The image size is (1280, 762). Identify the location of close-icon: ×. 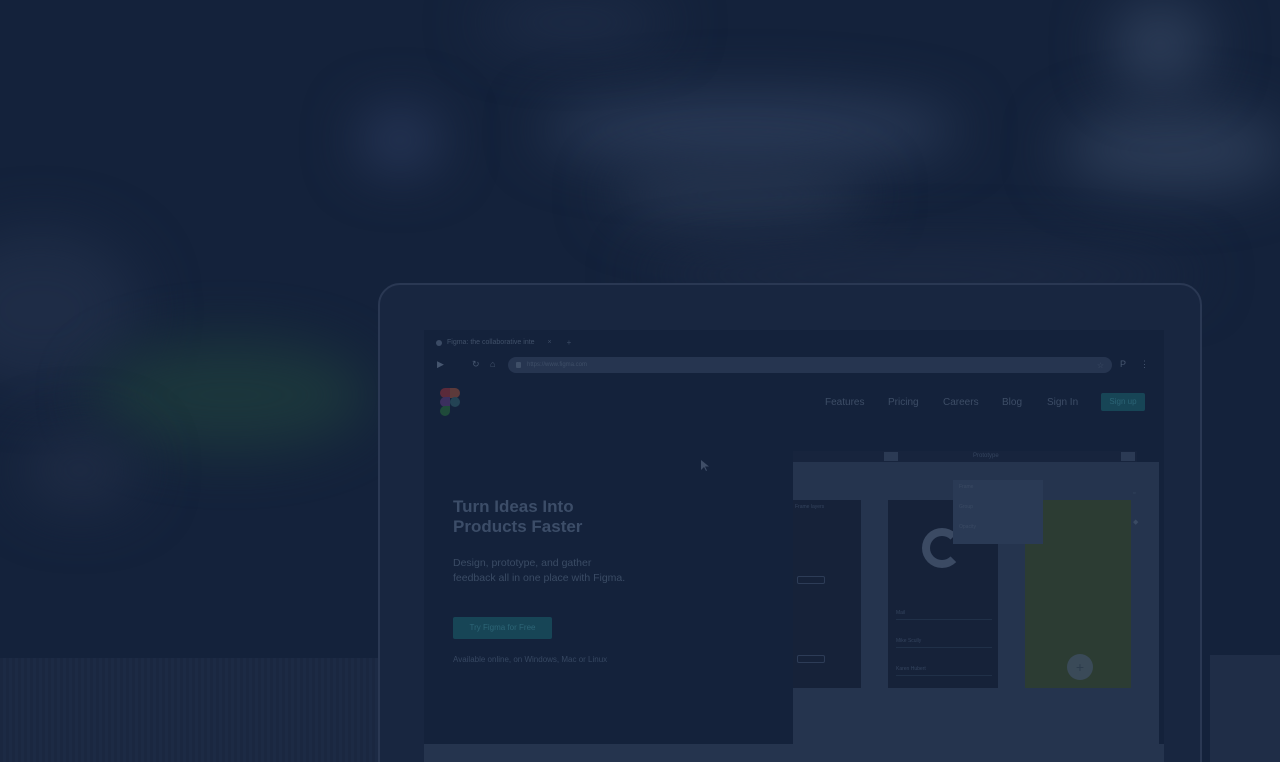
(550, 342).